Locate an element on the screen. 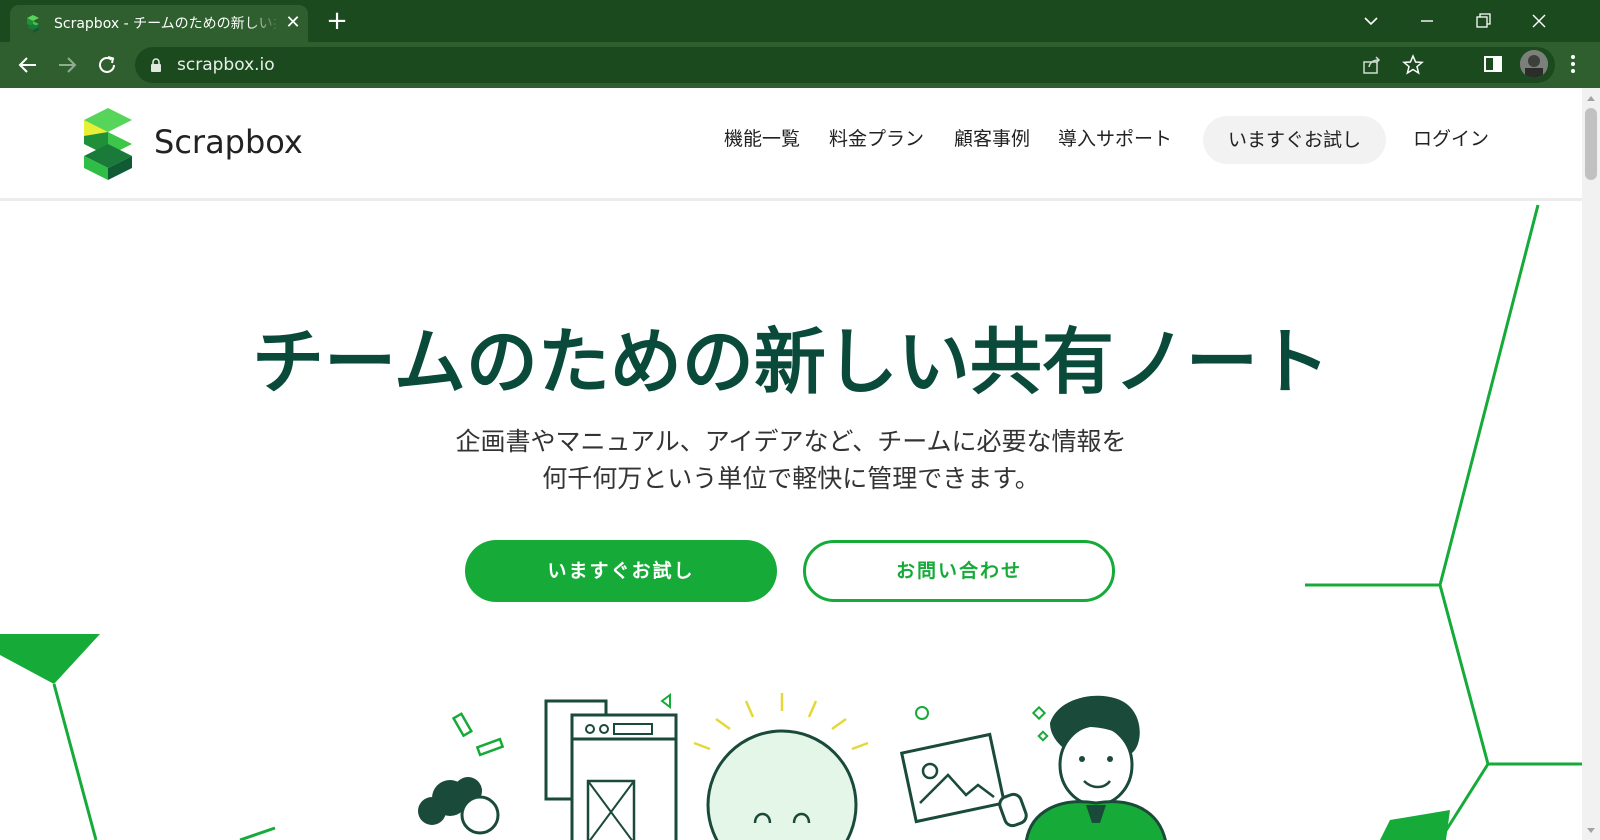 The image size is (1600, 840). share-icon is located at coordinates (1372, 65).